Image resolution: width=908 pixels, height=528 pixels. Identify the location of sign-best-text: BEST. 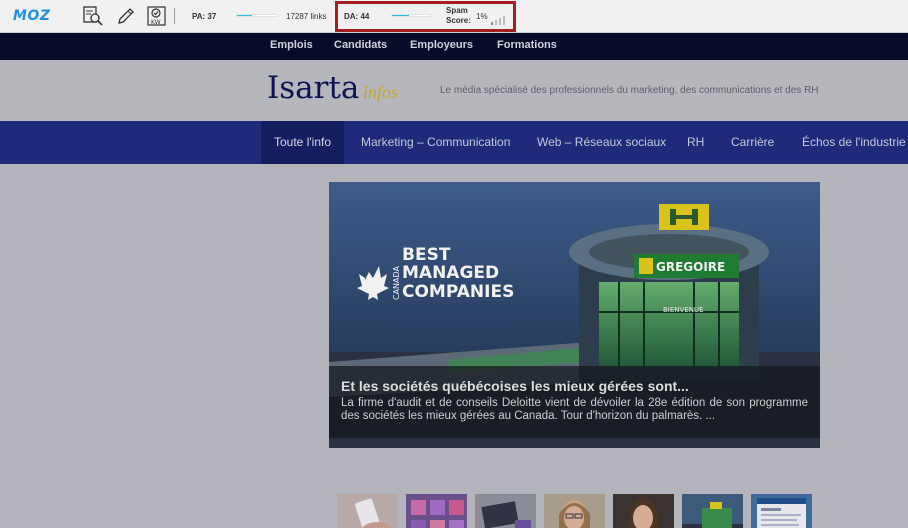
(426, 255).